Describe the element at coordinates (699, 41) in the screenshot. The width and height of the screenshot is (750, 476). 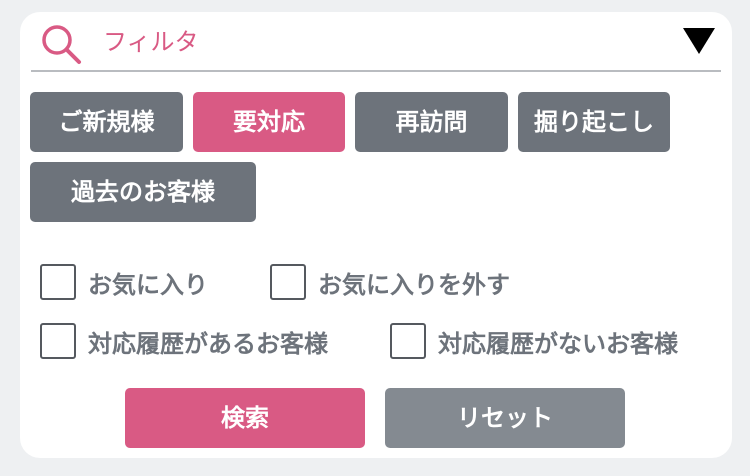
I see `dropdown-triangle-icon` at that location.